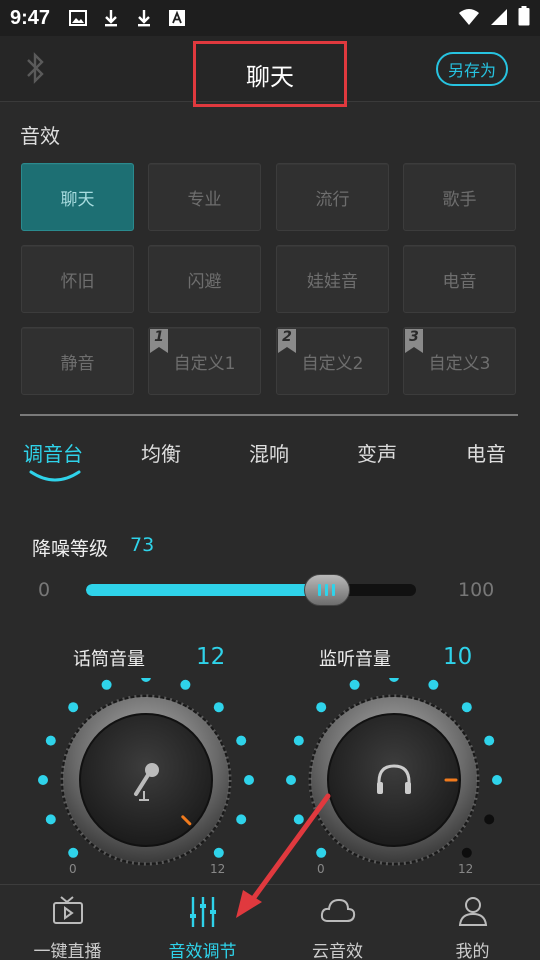 The height and width of the screenshot is (960, 540). Describe the element at coordinates (472, 951) in the screenshot. I see `nav-label: 我的` at that location.